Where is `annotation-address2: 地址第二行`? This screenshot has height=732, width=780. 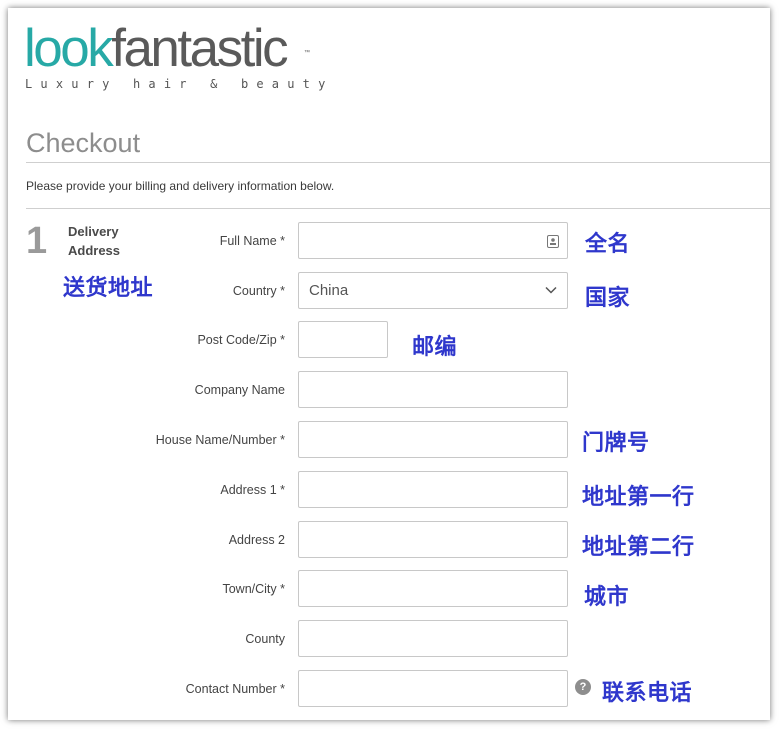 annotation-address2: 地址第二行 is located at coordinates (638, 547).